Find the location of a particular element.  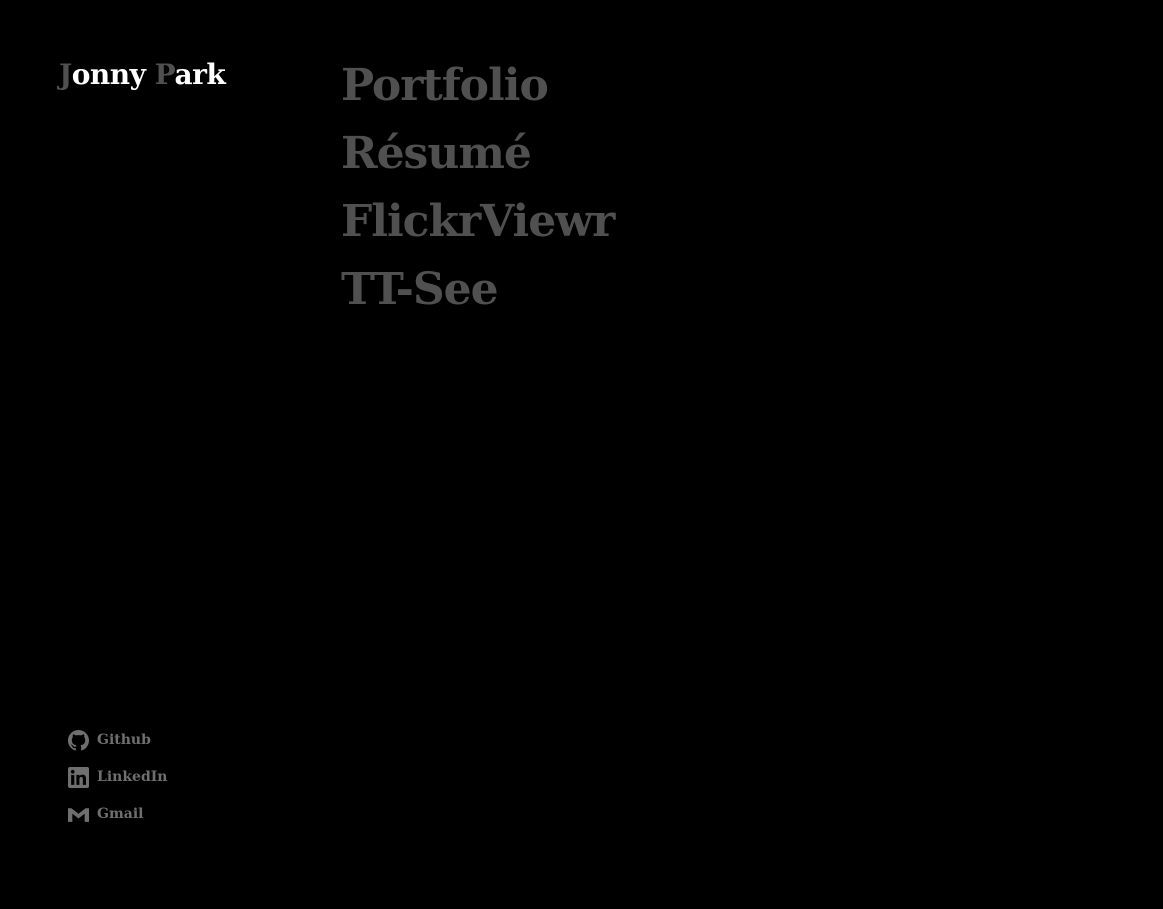

brand-last-initial: P is located at coordinates (164, 74).